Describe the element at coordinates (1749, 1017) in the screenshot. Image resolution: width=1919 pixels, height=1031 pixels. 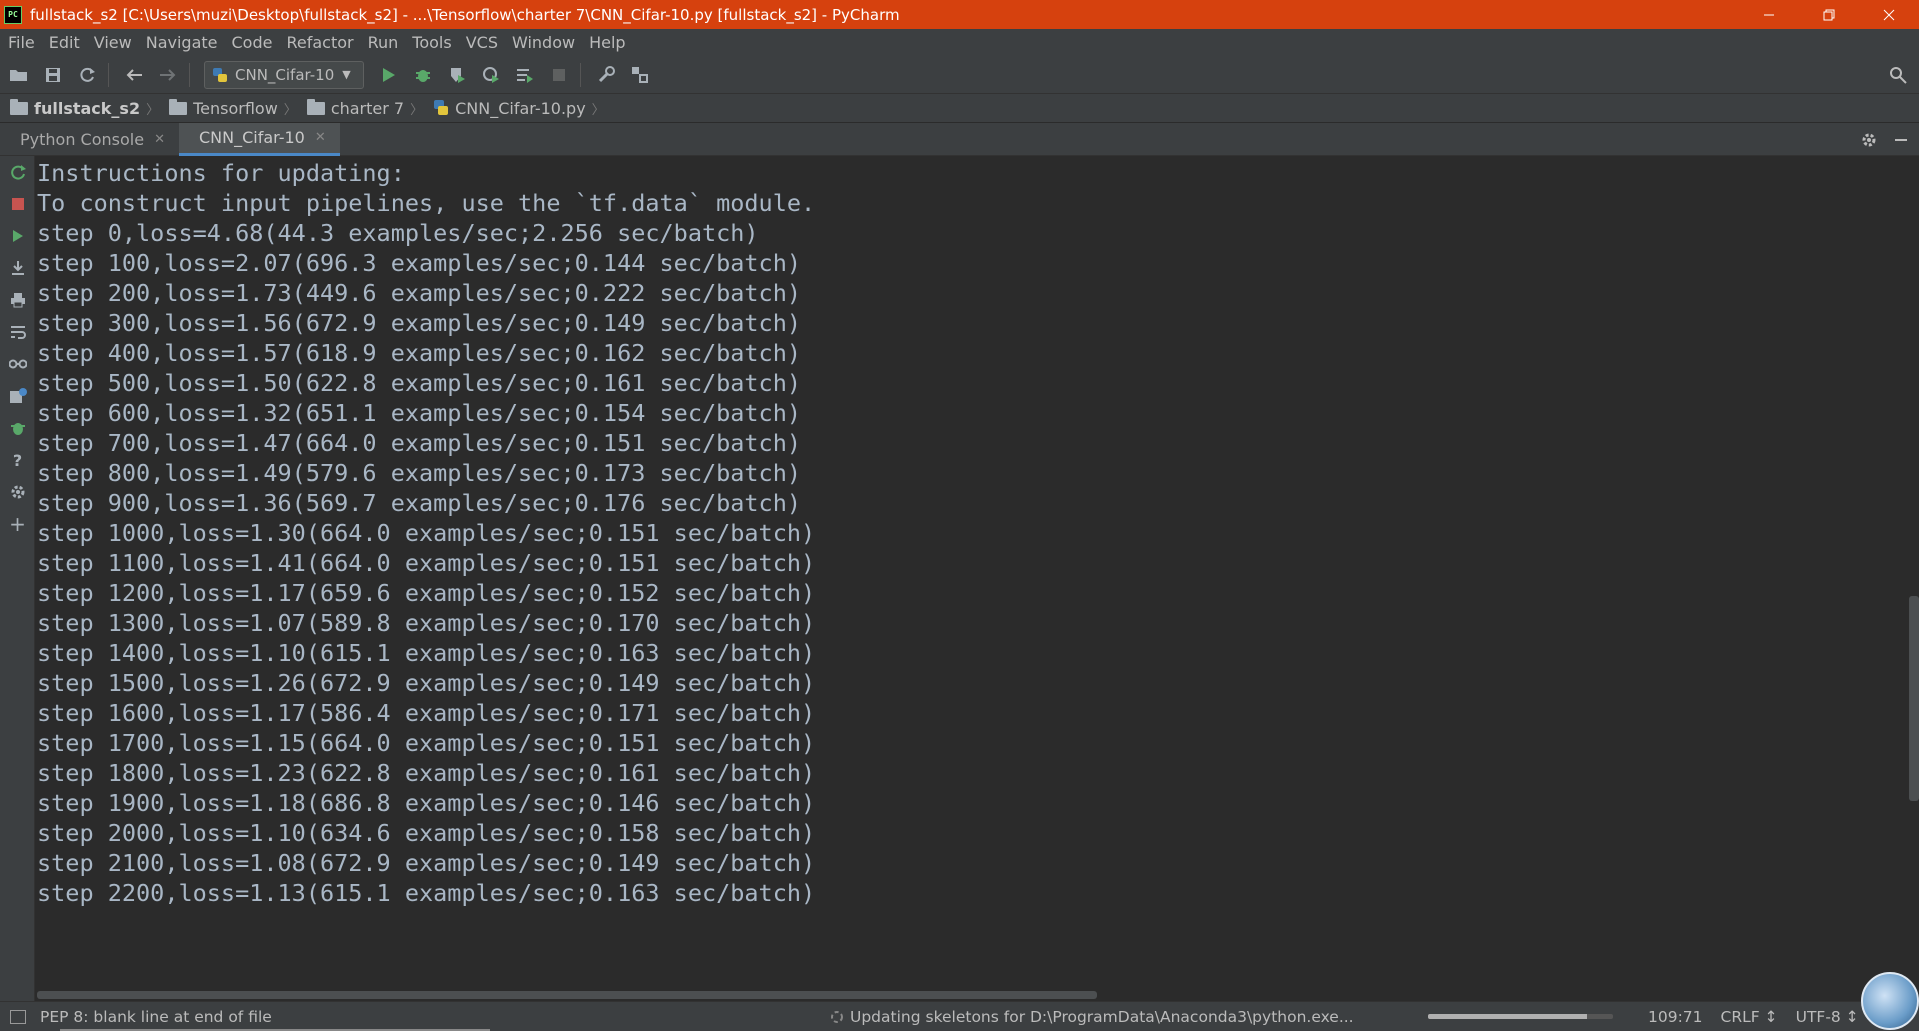
I see `line-separator: CRLF ↕` at that location.